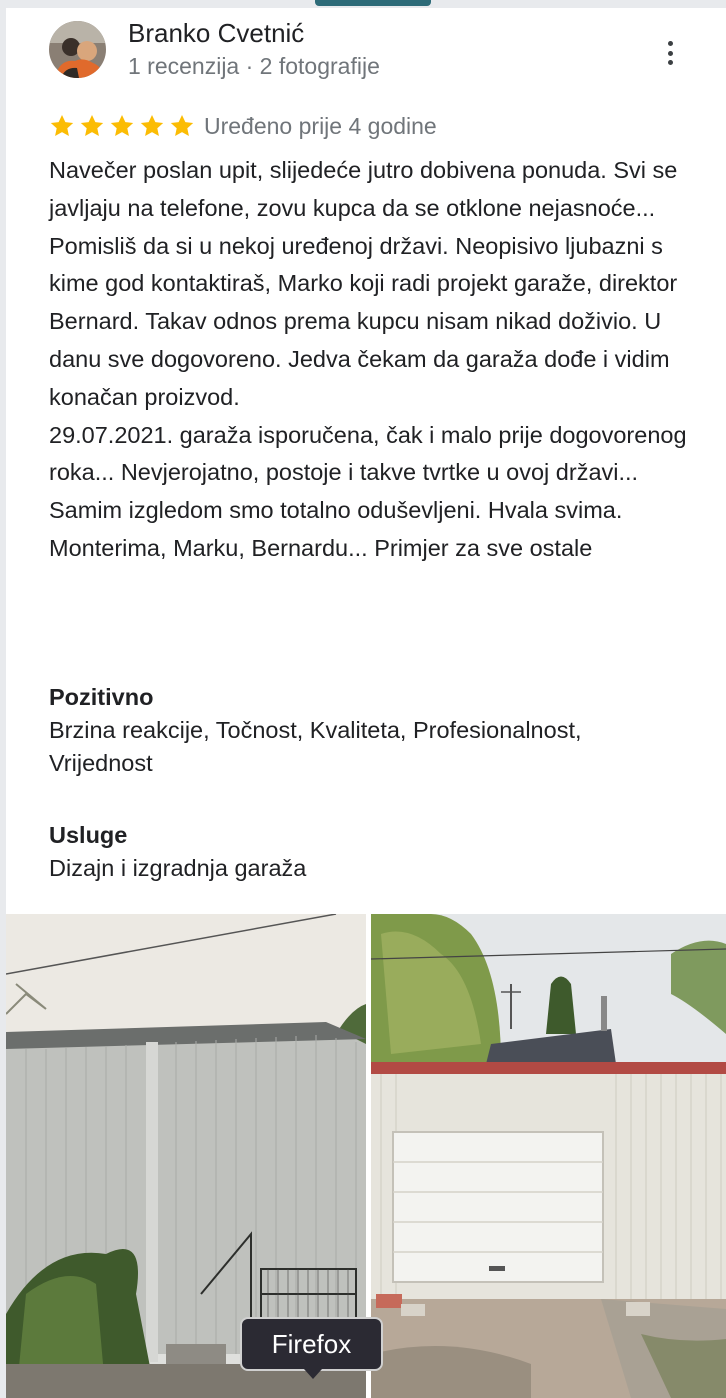 The image size is (726, 1398). I want to click on tooltip-arrow, so click(313, 1374).